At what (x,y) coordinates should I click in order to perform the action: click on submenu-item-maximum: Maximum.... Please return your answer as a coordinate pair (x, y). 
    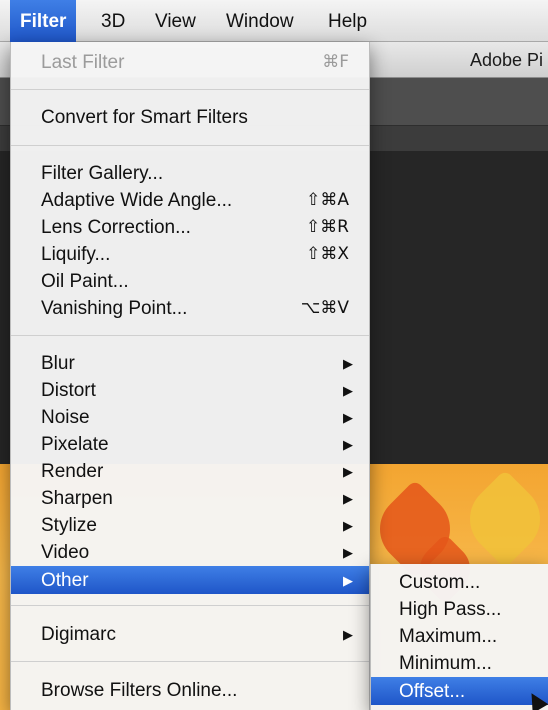
    Looking at the image, I should click on (459, 636).